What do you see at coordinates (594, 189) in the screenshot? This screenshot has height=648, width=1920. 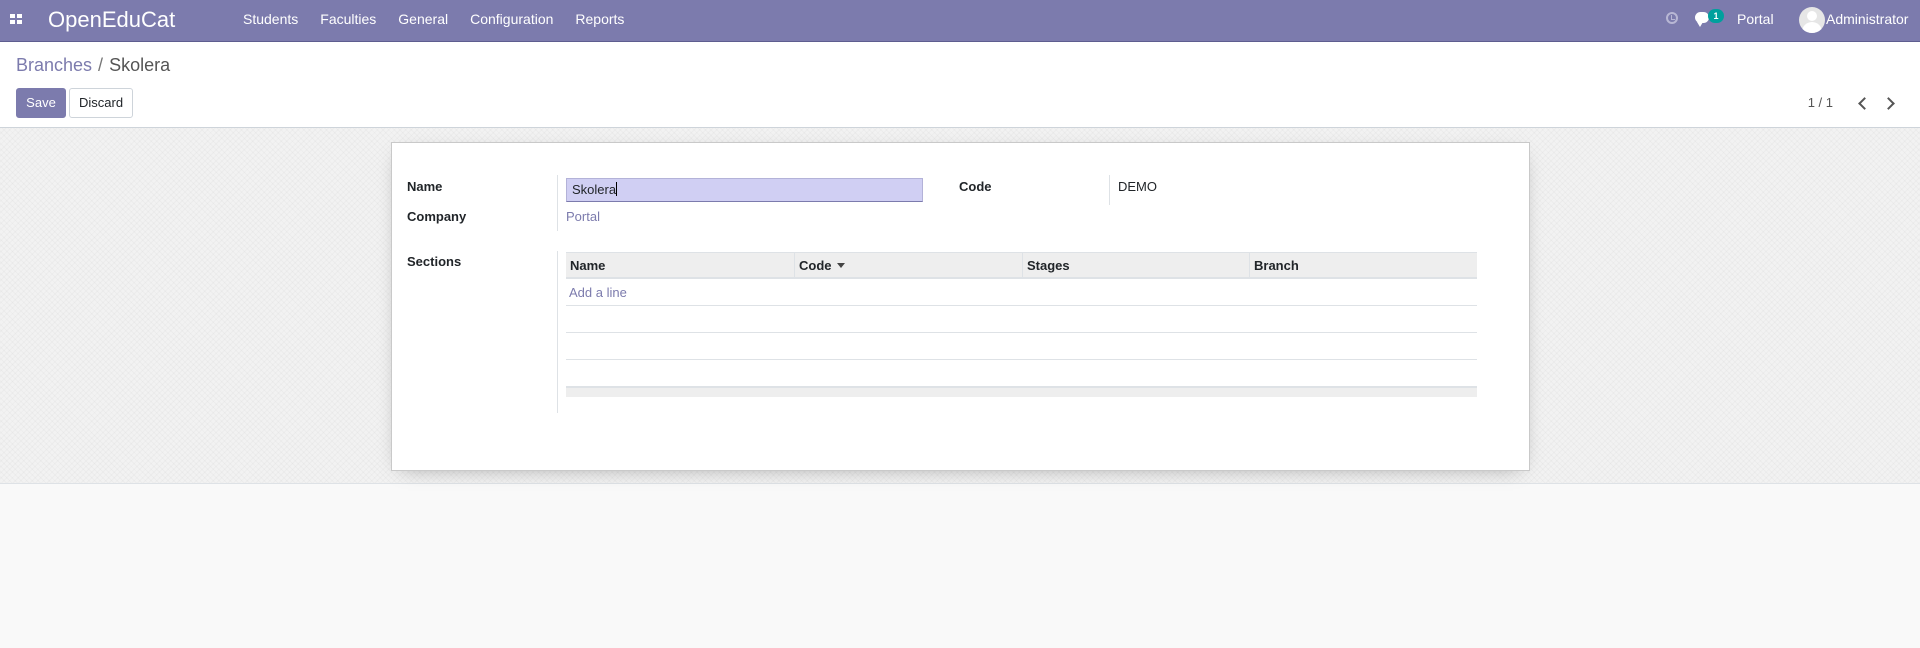 I see `name-field-value: Skolera` at bounding box center [594, 189].